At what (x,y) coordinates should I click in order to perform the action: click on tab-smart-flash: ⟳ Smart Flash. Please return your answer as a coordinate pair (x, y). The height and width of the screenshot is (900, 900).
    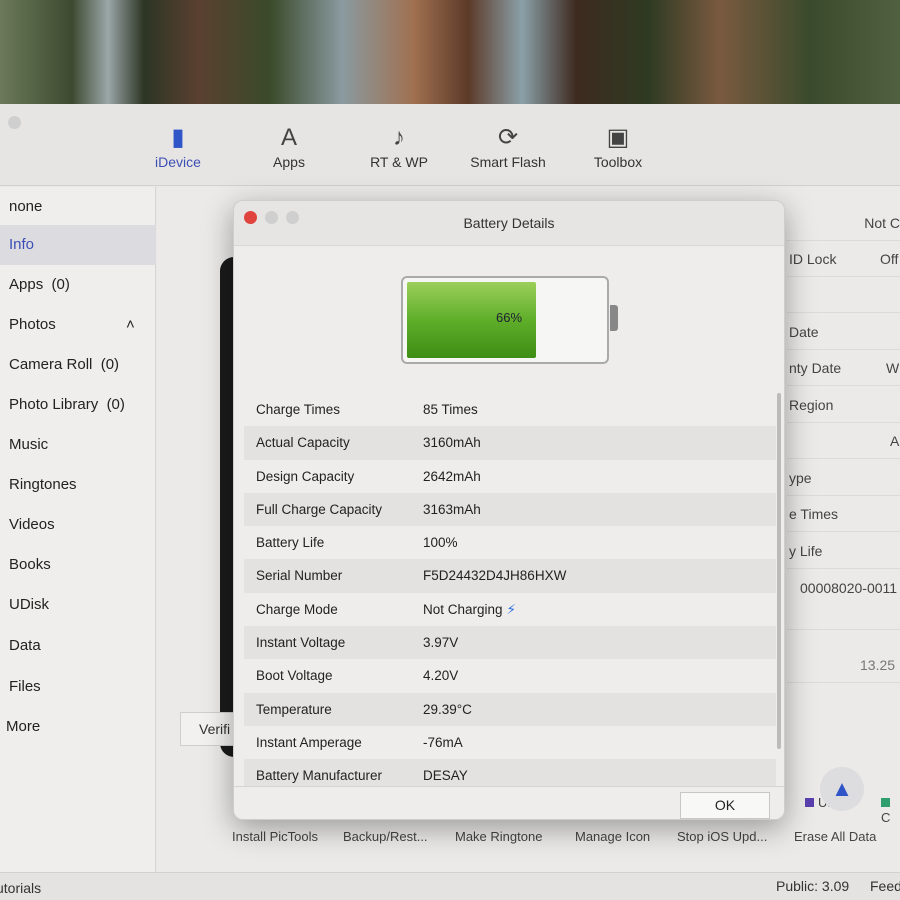
    Looking at the image, I should click on (508, 146).